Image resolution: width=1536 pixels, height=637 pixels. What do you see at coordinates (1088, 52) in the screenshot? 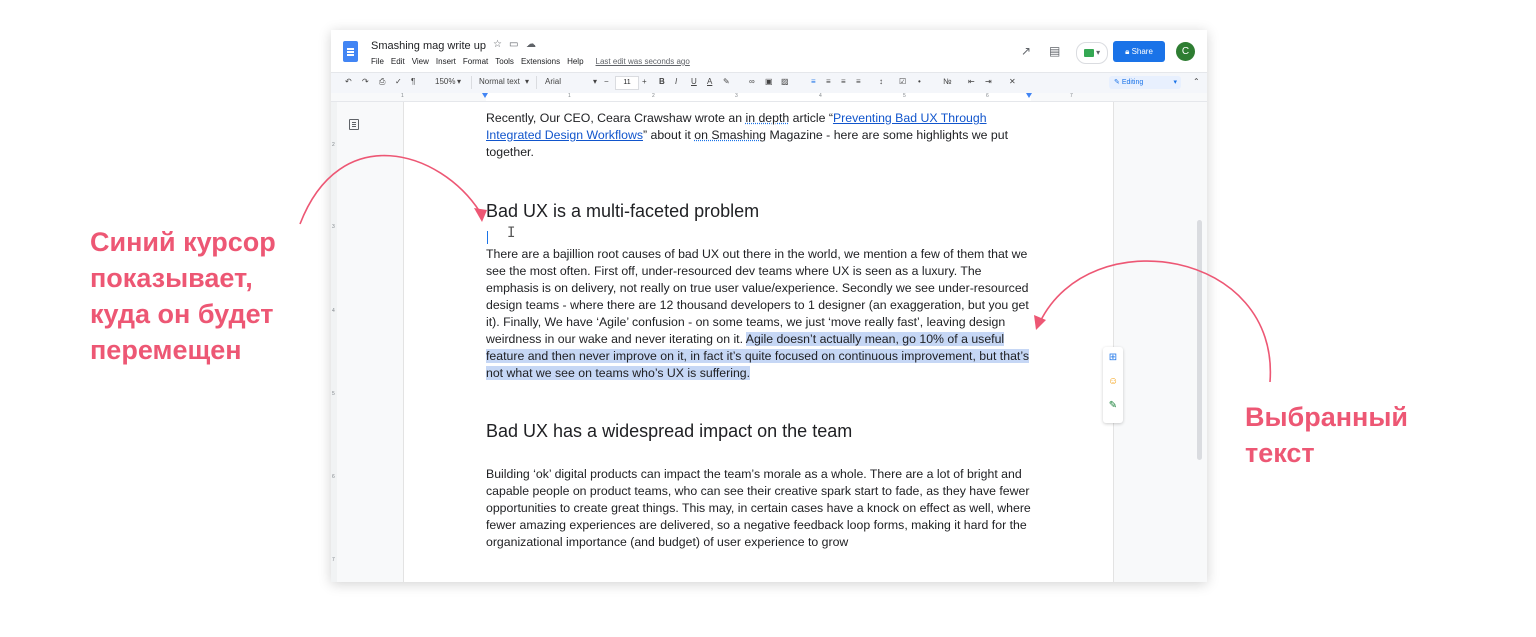
I see `meet-camera-icon` at bounding box center [1088, 52].